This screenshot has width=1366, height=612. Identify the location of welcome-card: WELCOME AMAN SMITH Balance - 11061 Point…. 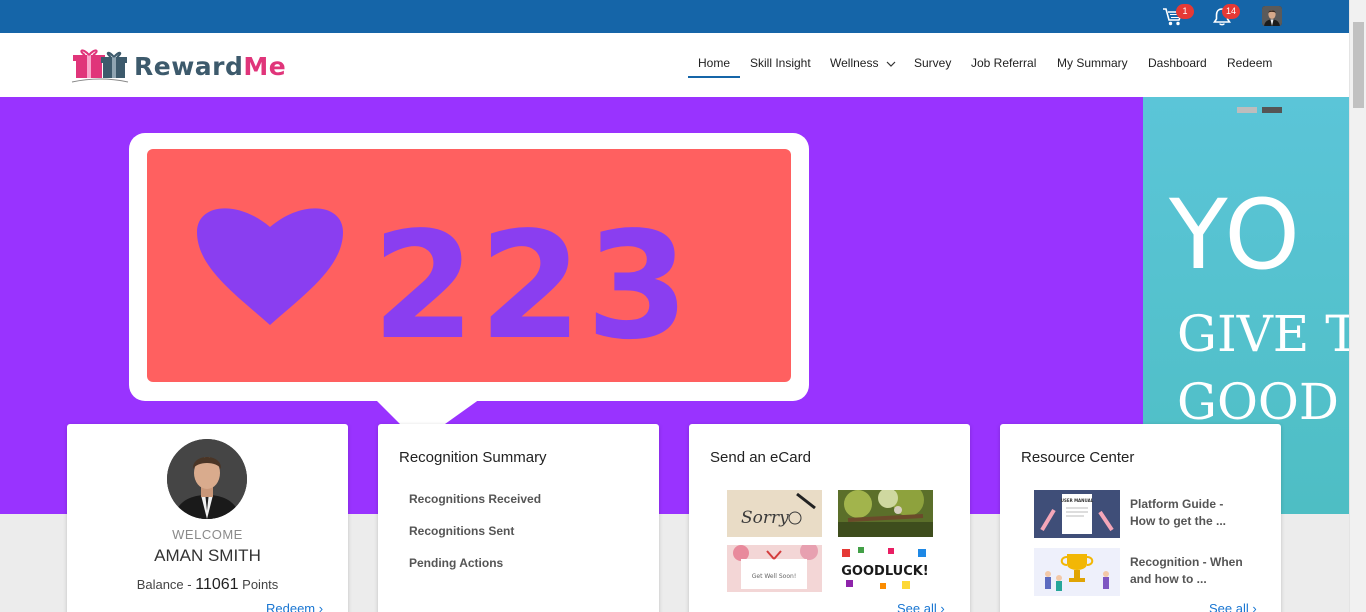
(207, 518).